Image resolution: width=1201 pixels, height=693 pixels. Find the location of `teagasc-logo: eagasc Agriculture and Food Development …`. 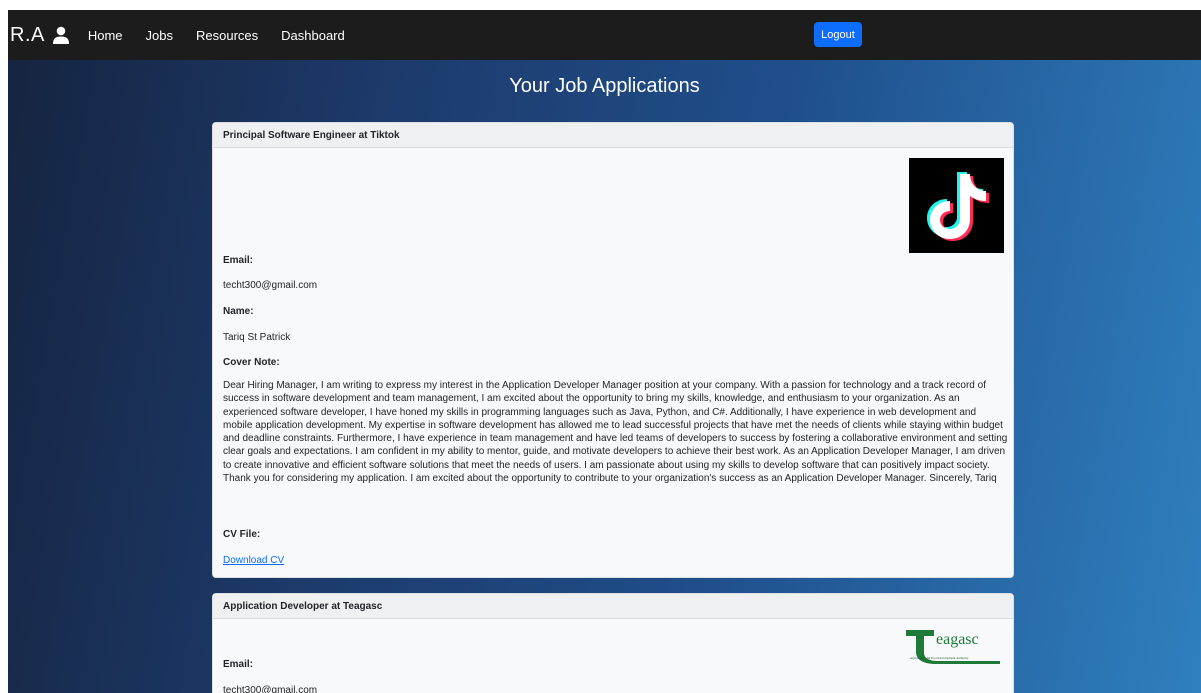

teagasc-logo: eagasc Agriculture and Food Development … is located at coordinates (954, 647).